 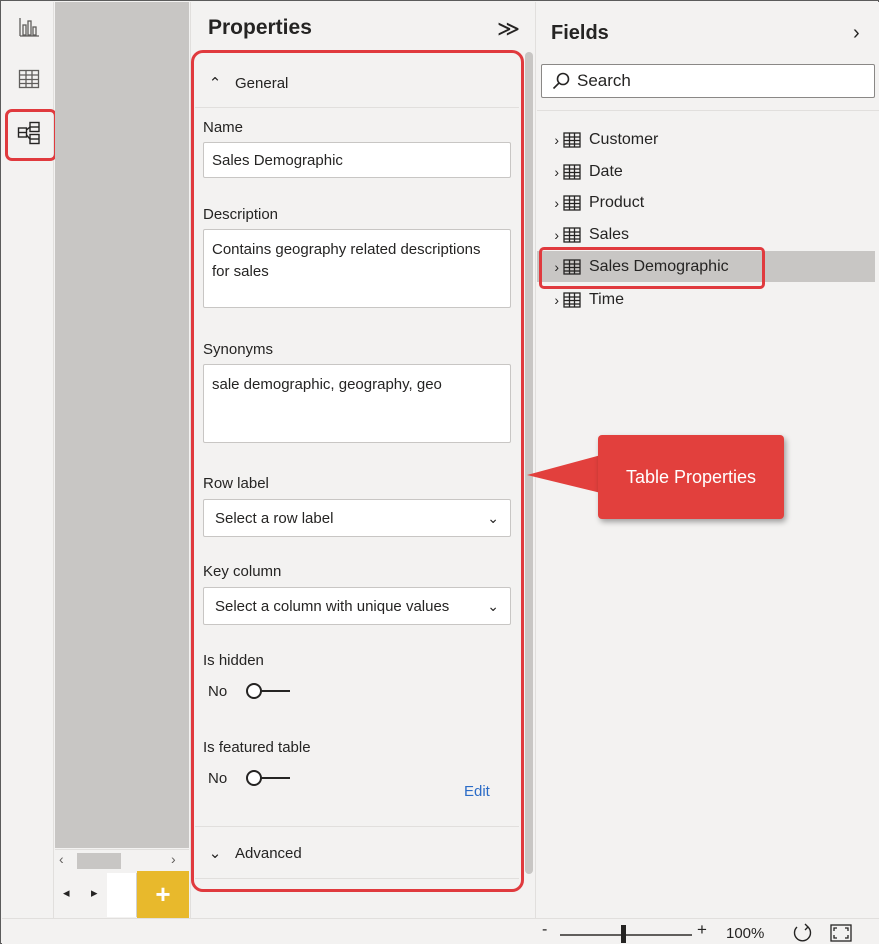 I want to click on zoom-slider, so click(x=626, y=935).